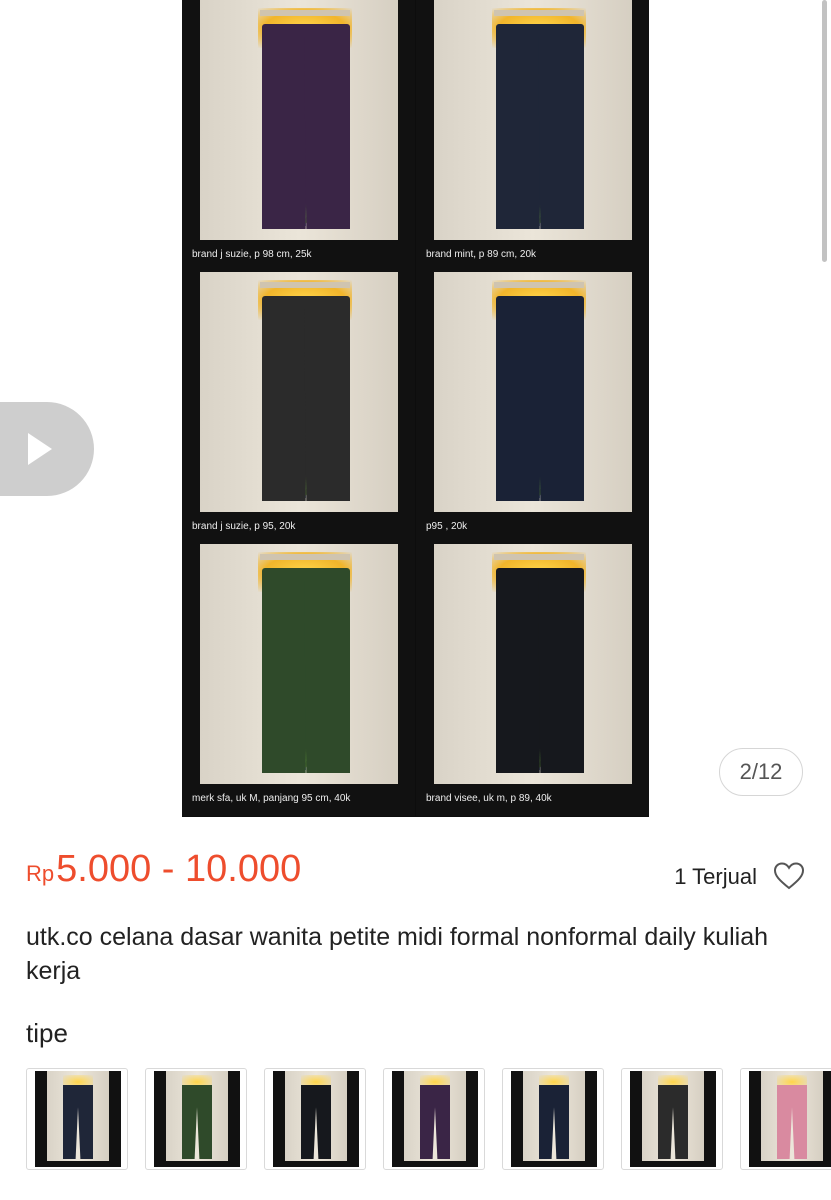 This screenshot has width=831, height=1200. Describe the element at coordinates (40, 449) in the screenshot. I see `play-arrow-icon` at that location.